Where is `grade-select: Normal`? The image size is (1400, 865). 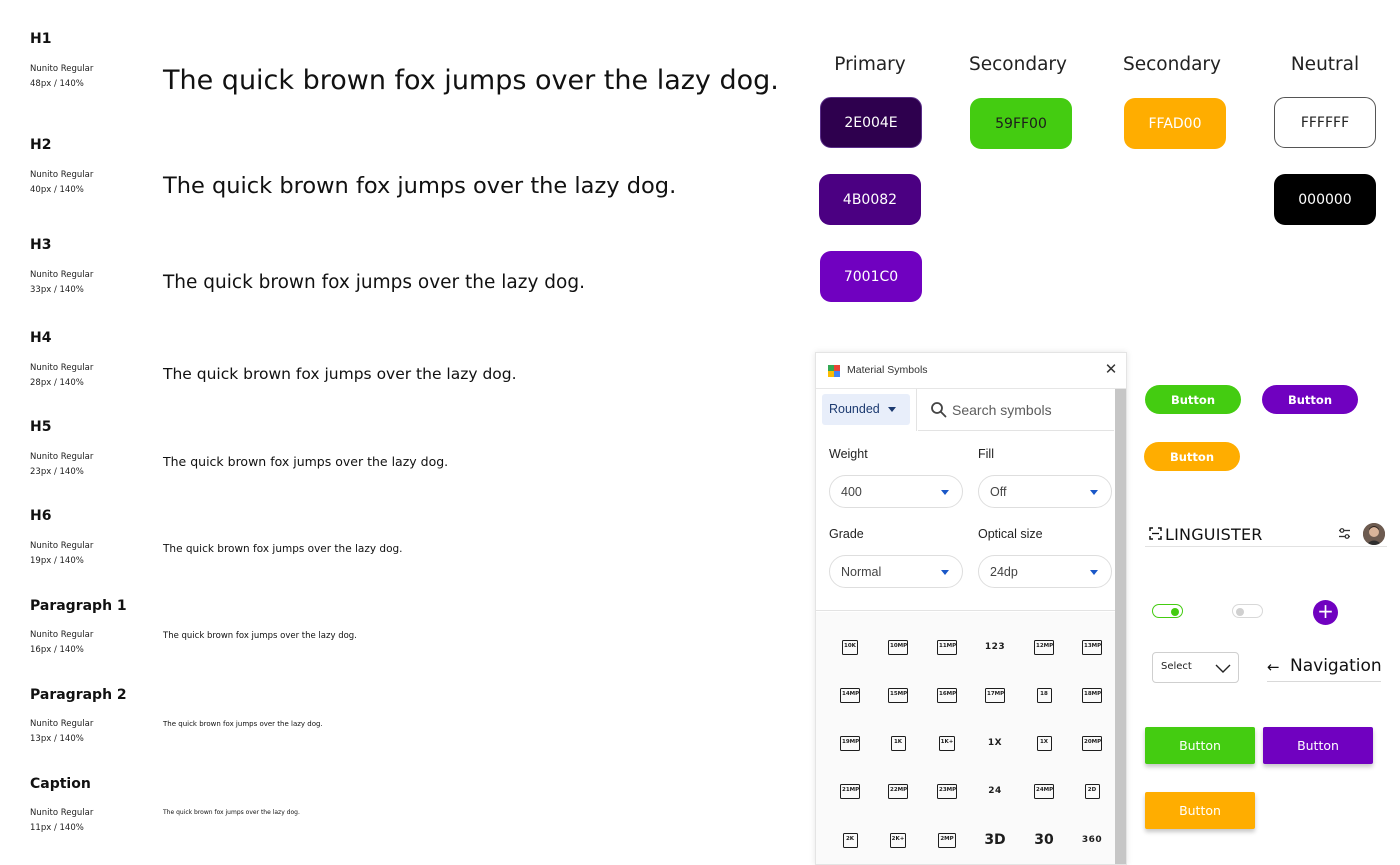 grade-select: Normal is located at coordinates (896, 571).